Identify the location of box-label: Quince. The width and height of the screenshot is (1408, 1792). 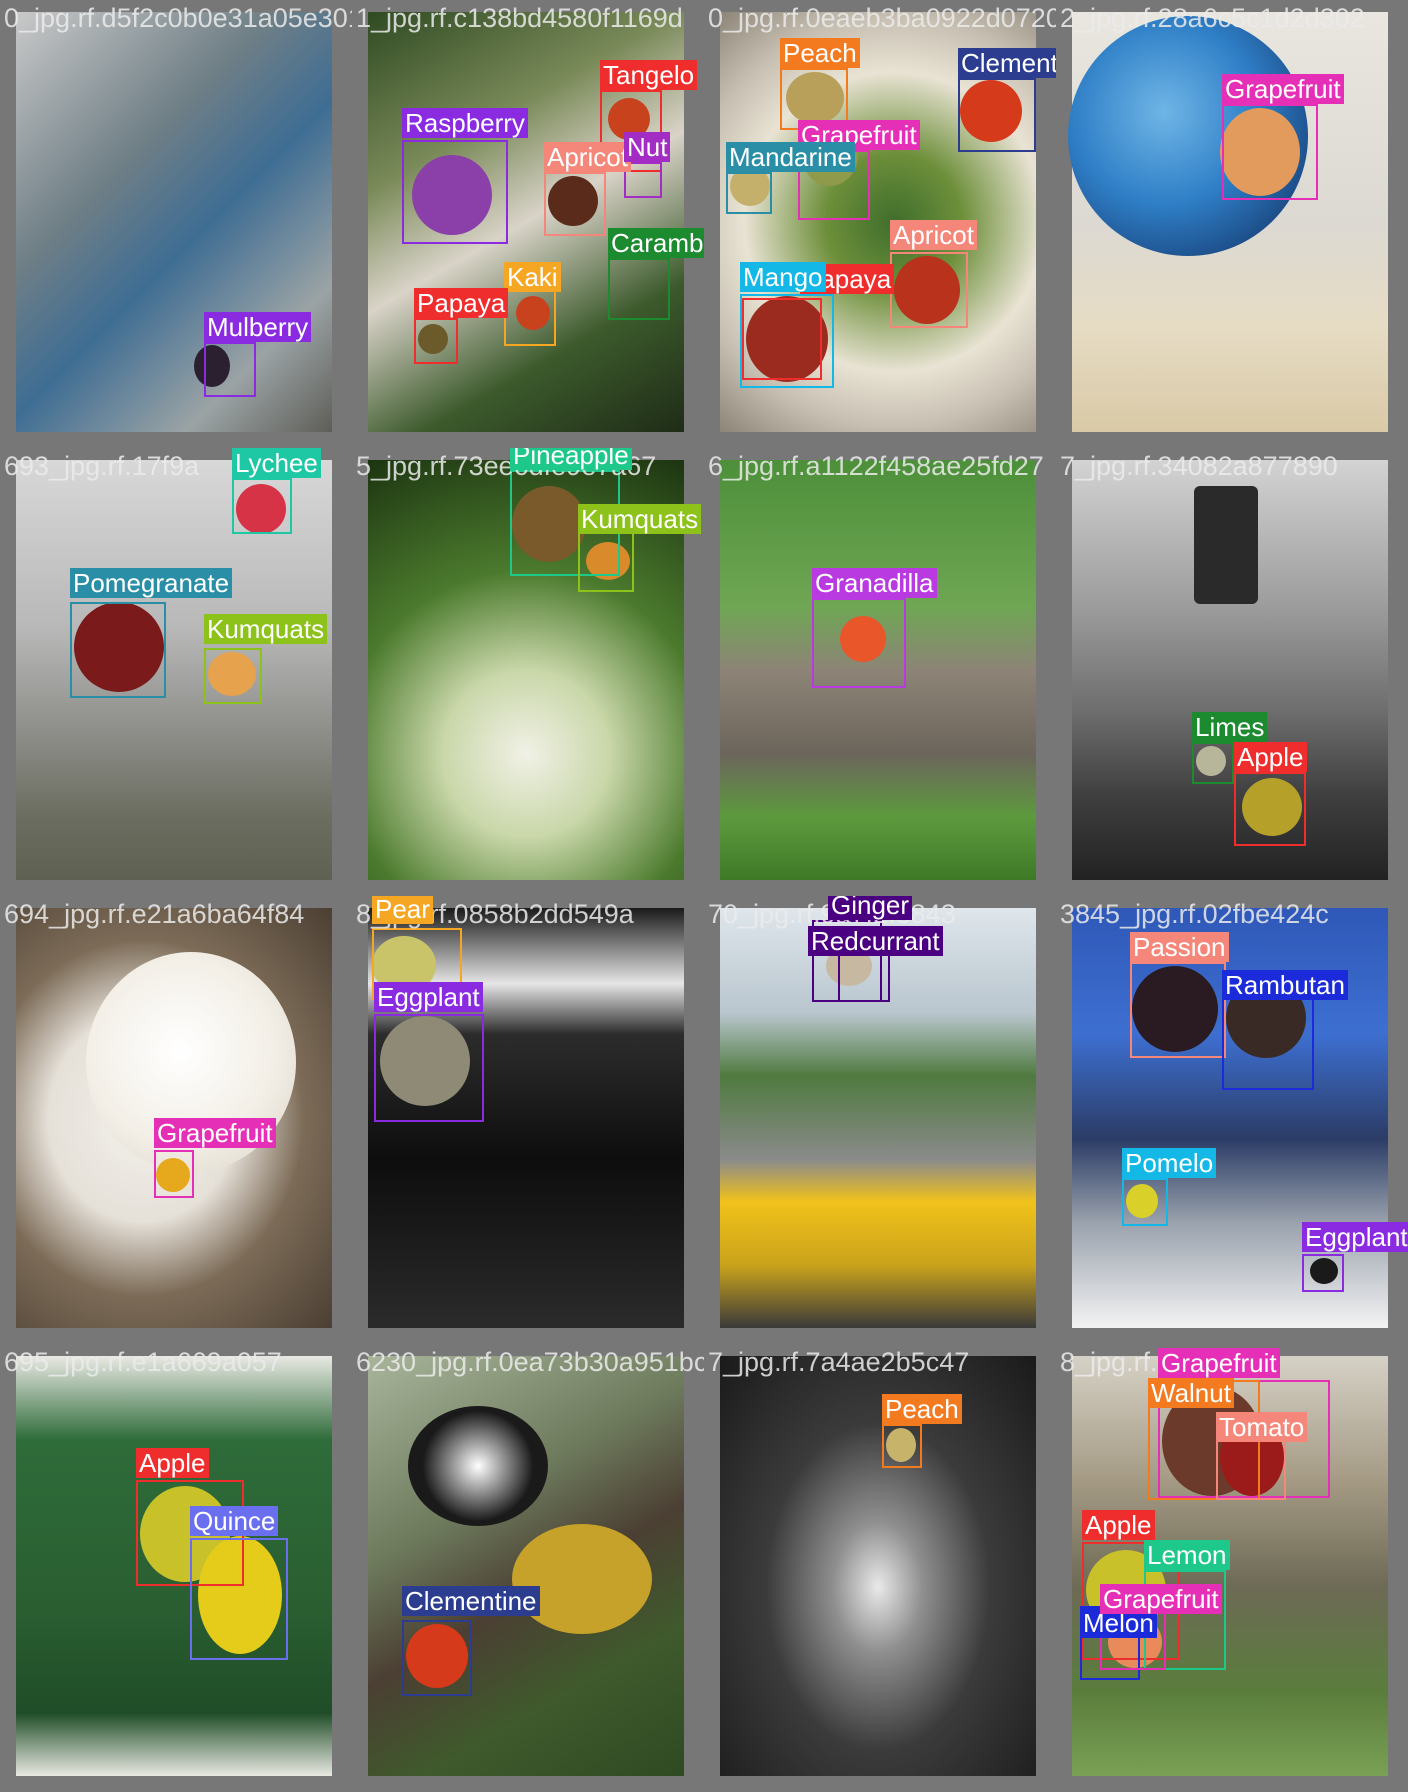
(234, 1521).